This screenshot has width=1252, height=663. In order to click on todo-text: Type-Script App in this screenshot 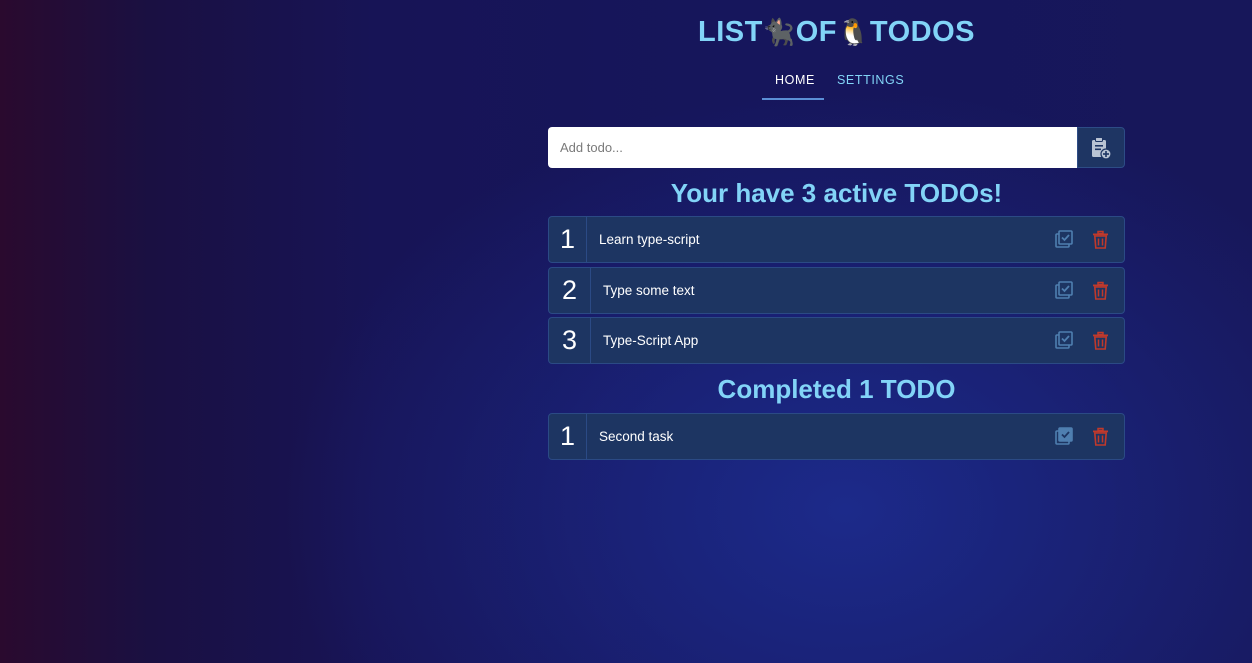, I will do `click(651, 340)`.